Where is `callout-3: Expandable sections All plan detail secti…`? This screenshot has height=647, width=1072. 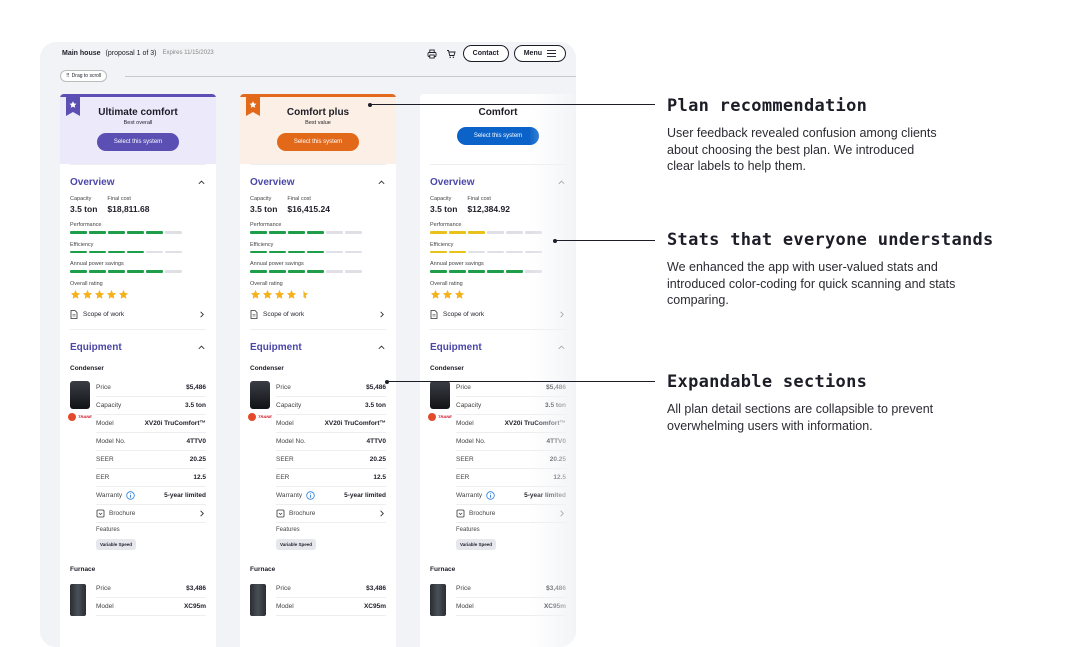 callout-3: Expandable sections All plan detail secti… is located at coordinates (802, 403).